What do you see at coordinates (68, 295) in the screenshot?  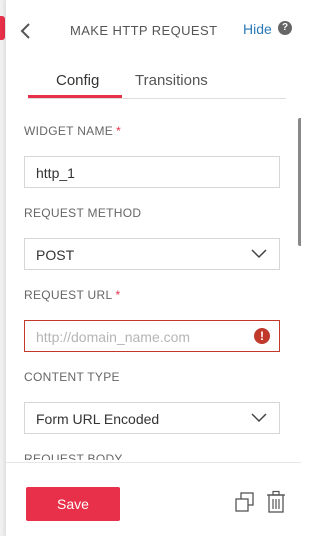 I see `request-url-label-text: REQUEST URL` at bounding box center [68, 295].